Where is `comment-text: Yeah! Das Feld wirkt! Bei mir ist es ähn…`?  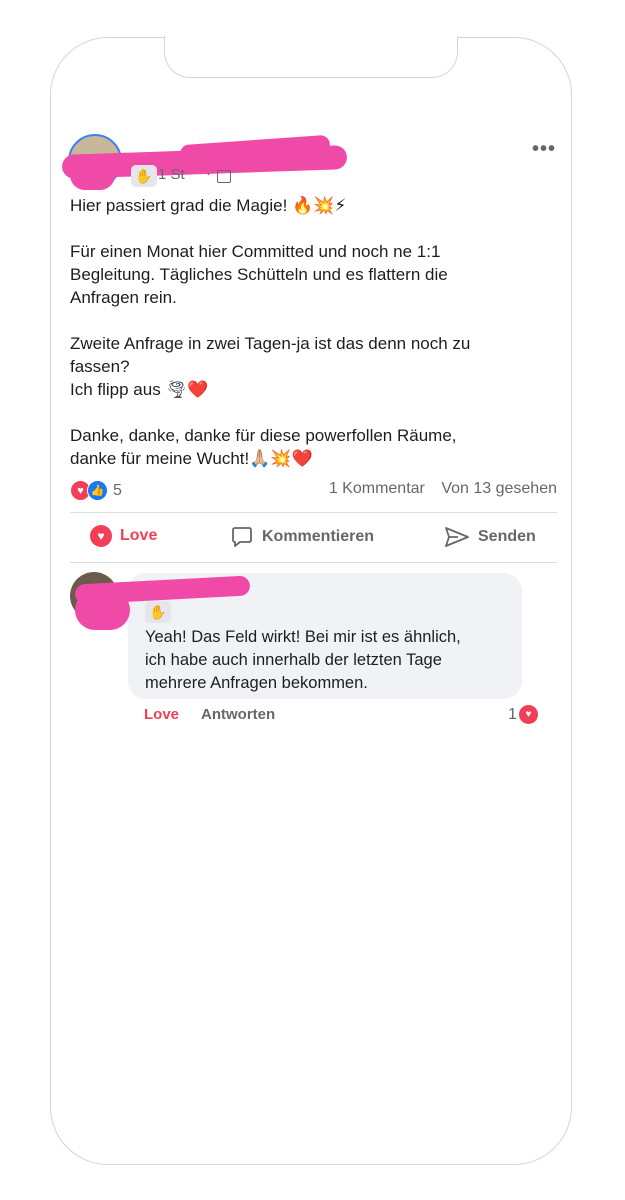 comment-text: Yeah! Das Feld wirkt! Bei mir ist es ähn… is located at coordinates (303, 660).